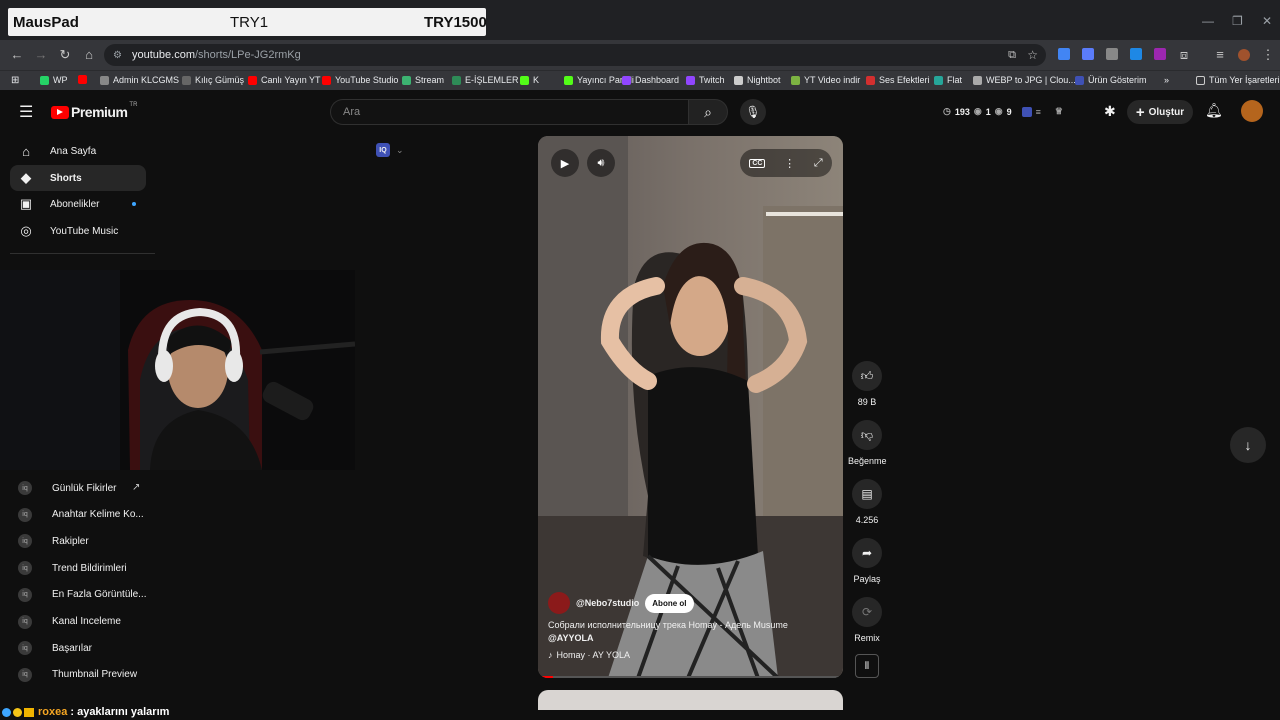 This screenshot has height=720, width=1280. What do you see at coordinates (1184, 55) in the screenshot?
I see `extensions-puzzle-icon: ⧈` at bounding box center [1184, 55].